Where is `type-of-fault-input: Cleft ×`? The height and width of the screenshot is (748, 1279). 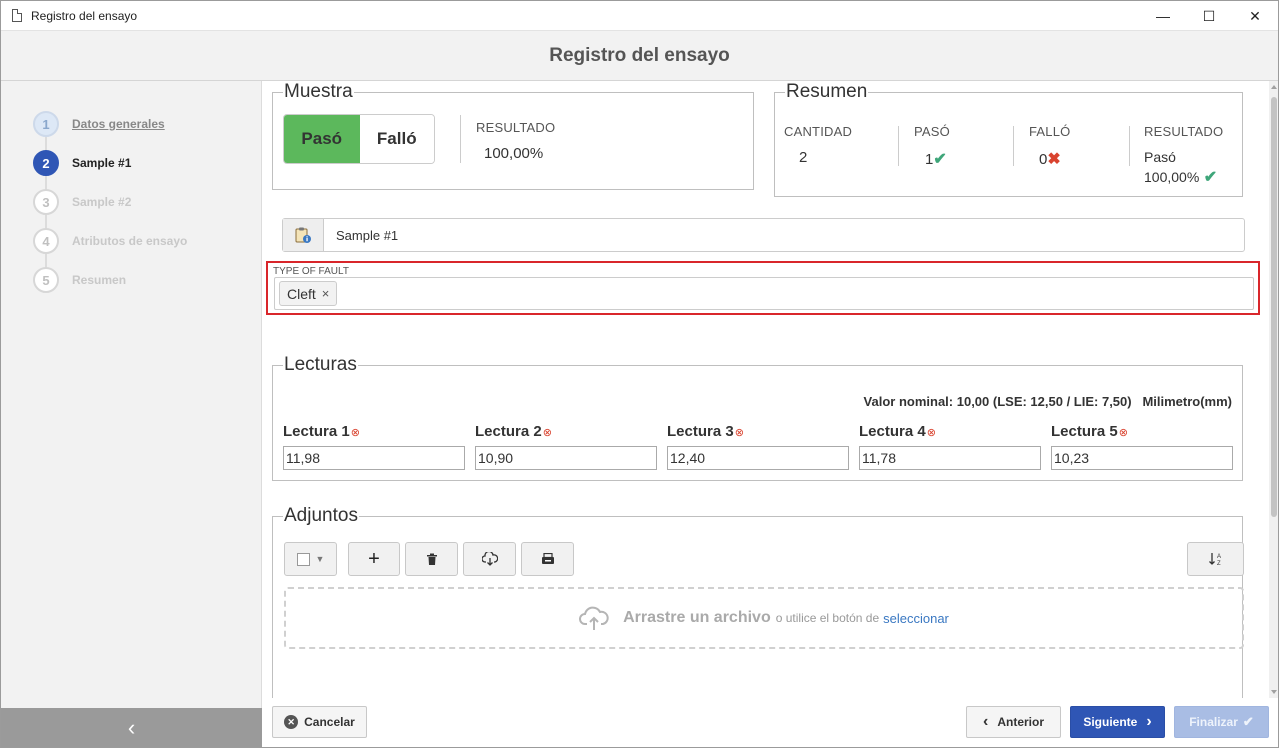
type-of-fault-input: Cleft × is located at coordinates (764, 293).